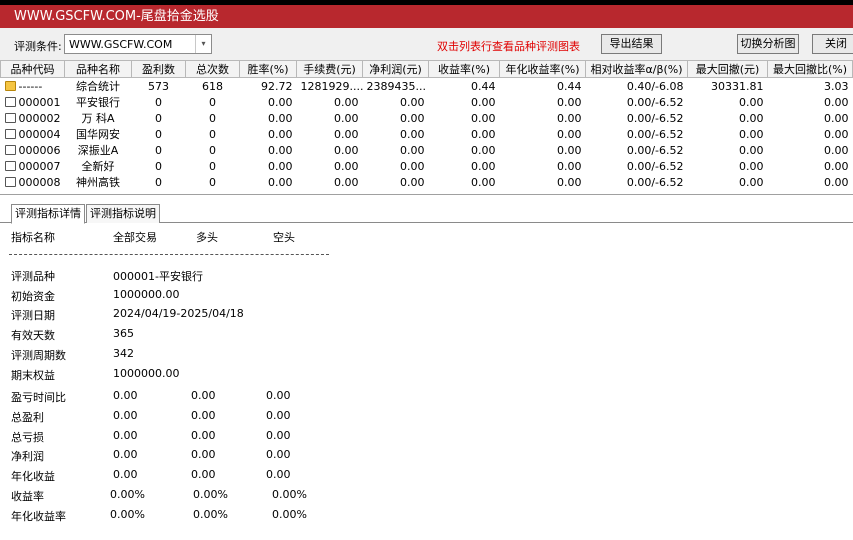 Image resolution: width=853 pixels, height=540 pixels. What do you see at coordinates (33, 296) in the screenshot?
I see `info-label: 初始资金` at bounding box center [33, 296].